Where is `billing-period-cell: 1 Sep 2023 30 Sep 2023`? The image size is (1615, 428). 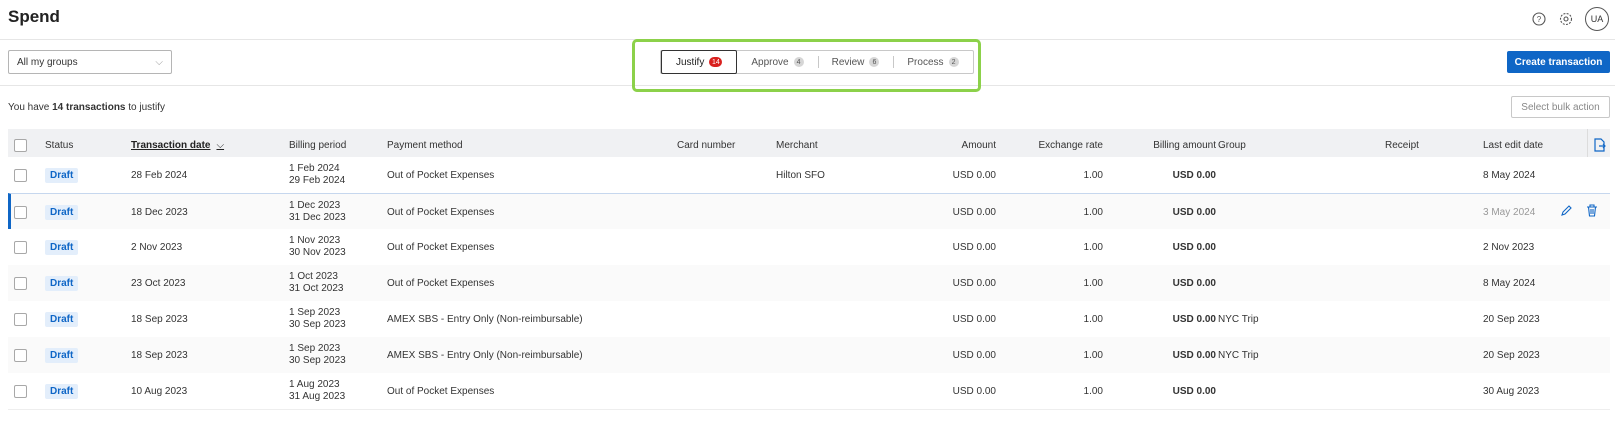
billing-period-cell: 1 Sep 2023 30 Sep 2023 is located at coordinates (317, 319).